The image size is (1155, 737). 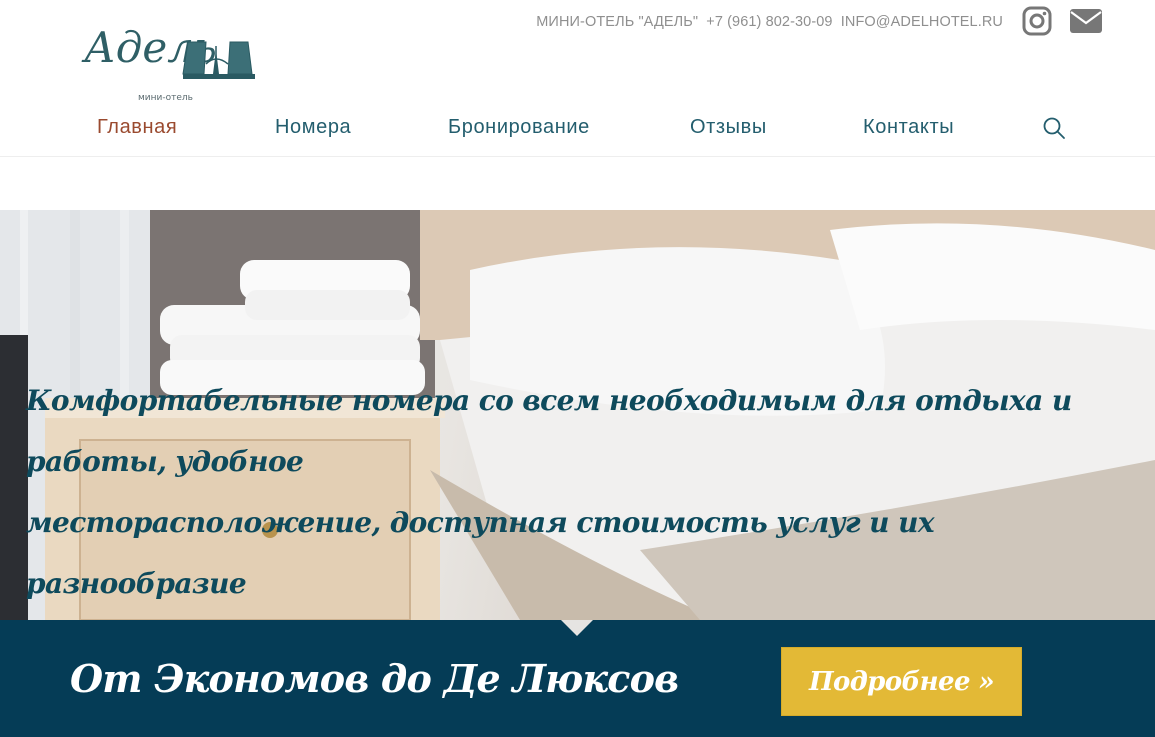 I want to click on band-pointer-arrow, so click(x=577, y=628).